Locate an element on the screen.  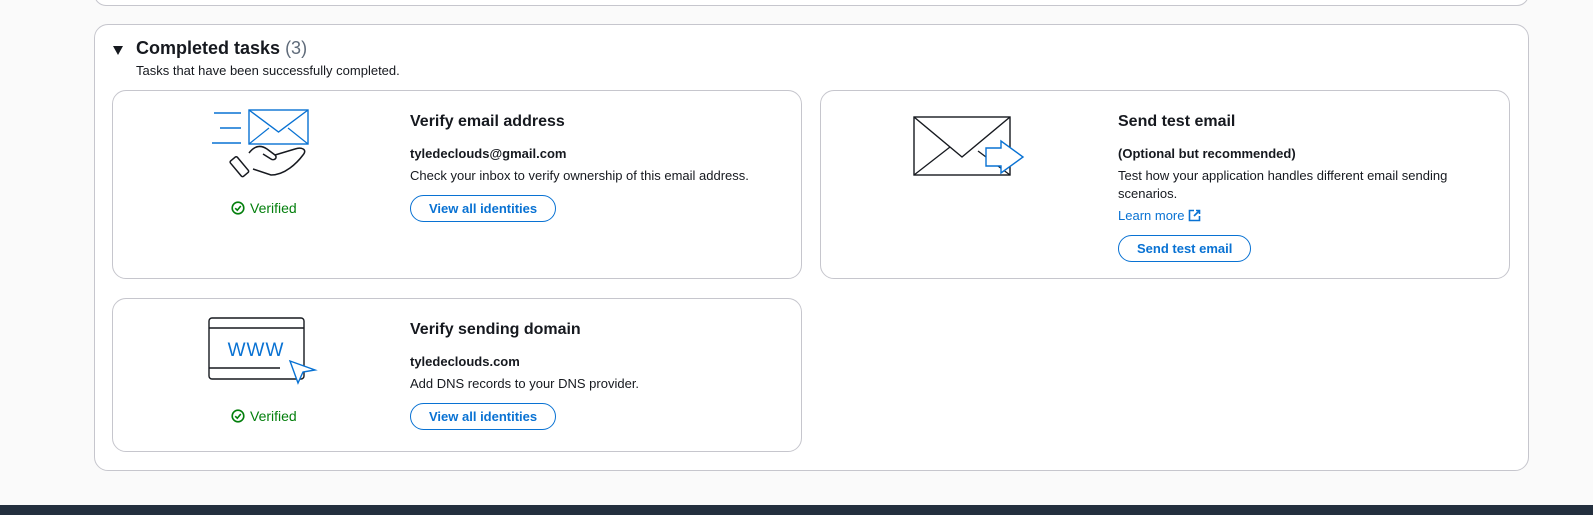
footer-bar is located at coordinates (796, 510).